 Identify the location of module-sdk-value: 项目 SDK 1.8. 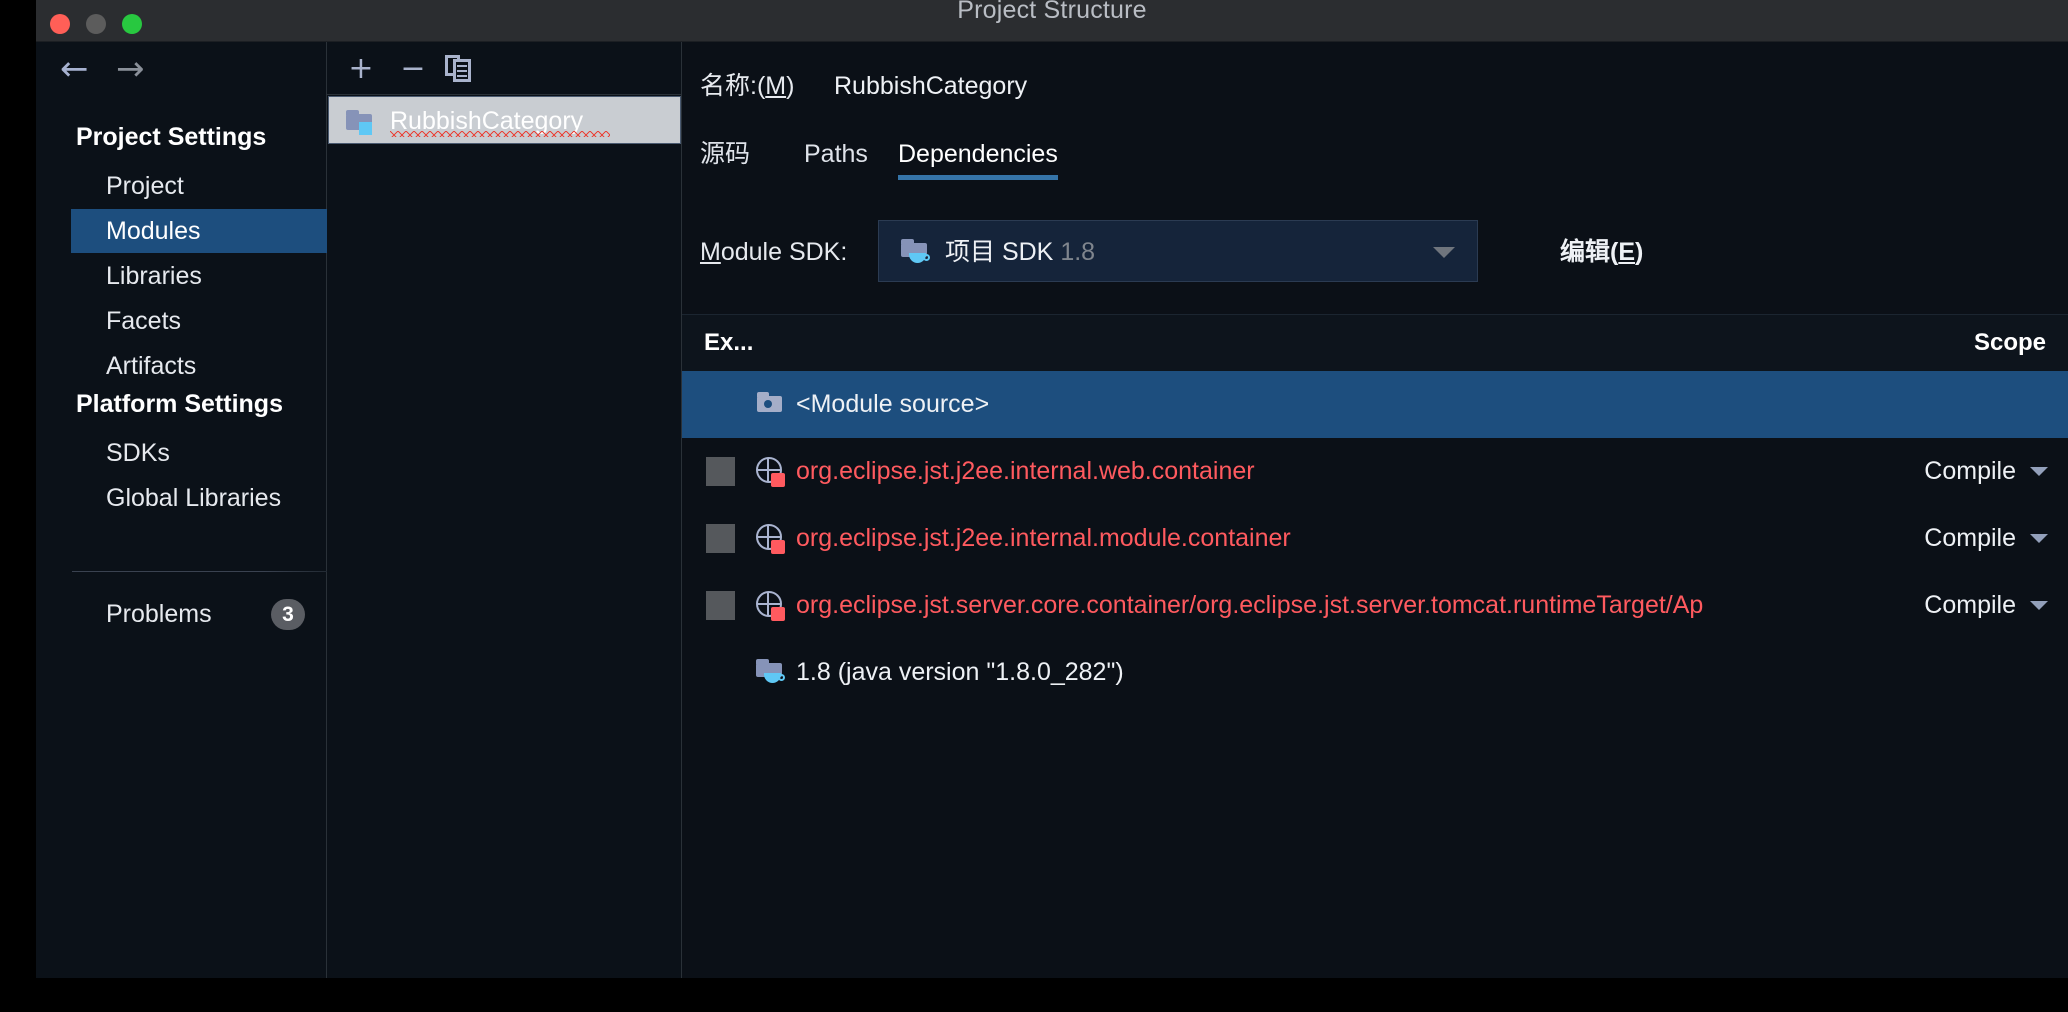
(1020, 252).